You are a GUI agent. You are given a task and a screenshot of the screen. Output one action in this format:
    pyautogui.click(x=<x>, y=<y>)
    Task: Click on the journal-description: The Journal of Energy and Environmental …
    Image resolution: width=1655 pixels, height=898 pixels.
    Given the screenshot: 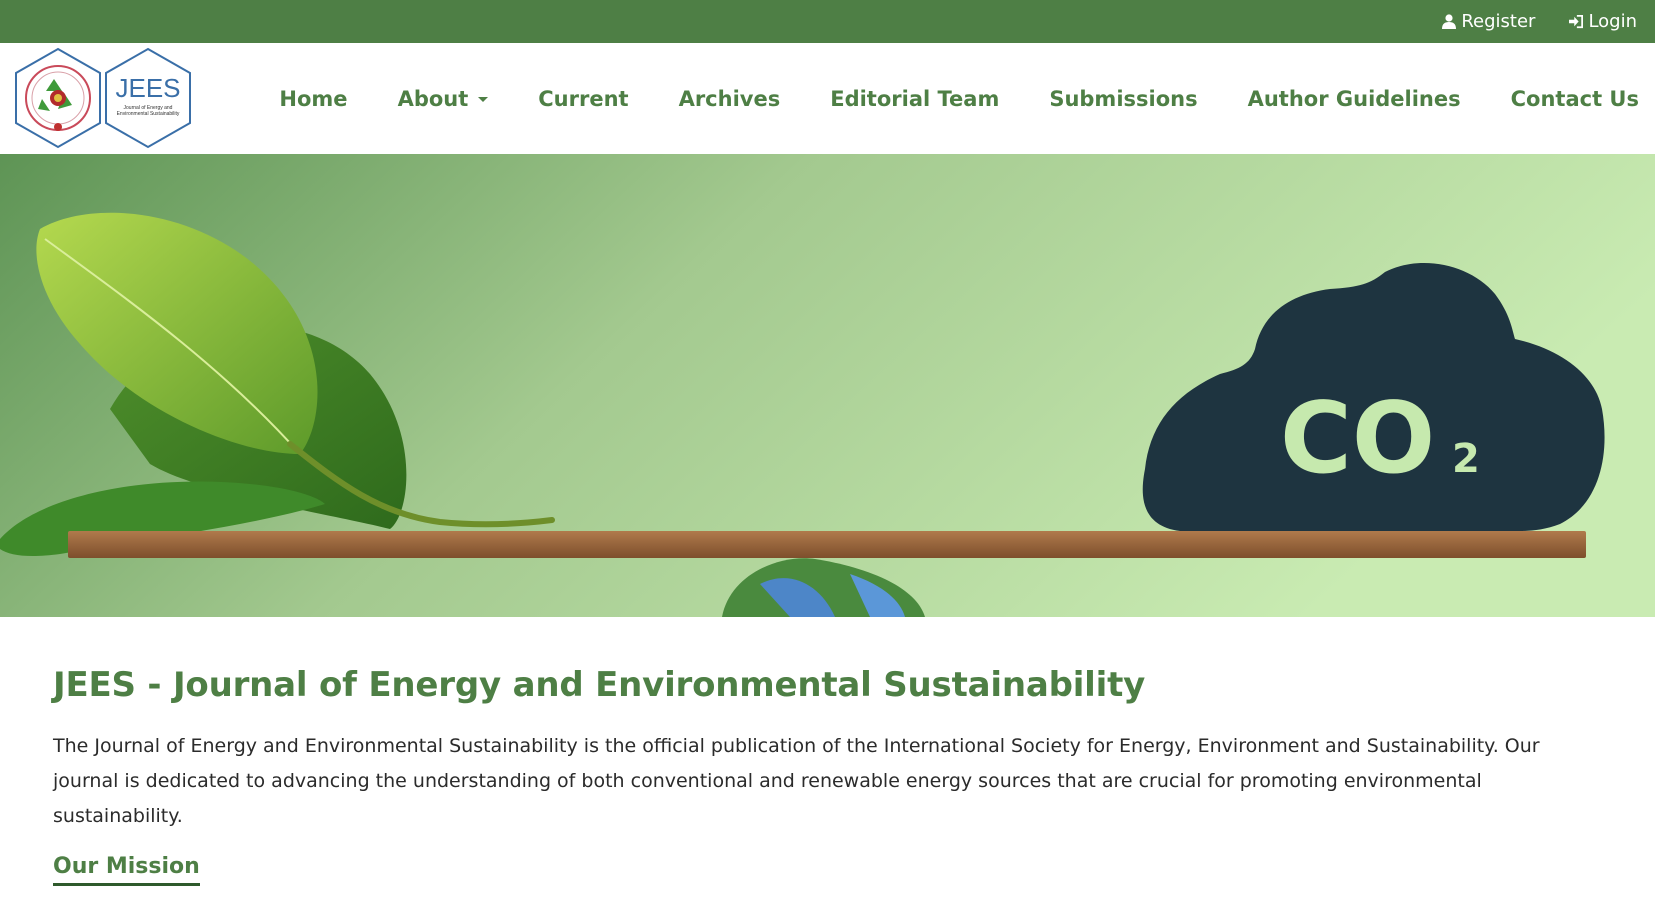 What is the action you would take?
    pyautogui.click(x=796, y=781)
    